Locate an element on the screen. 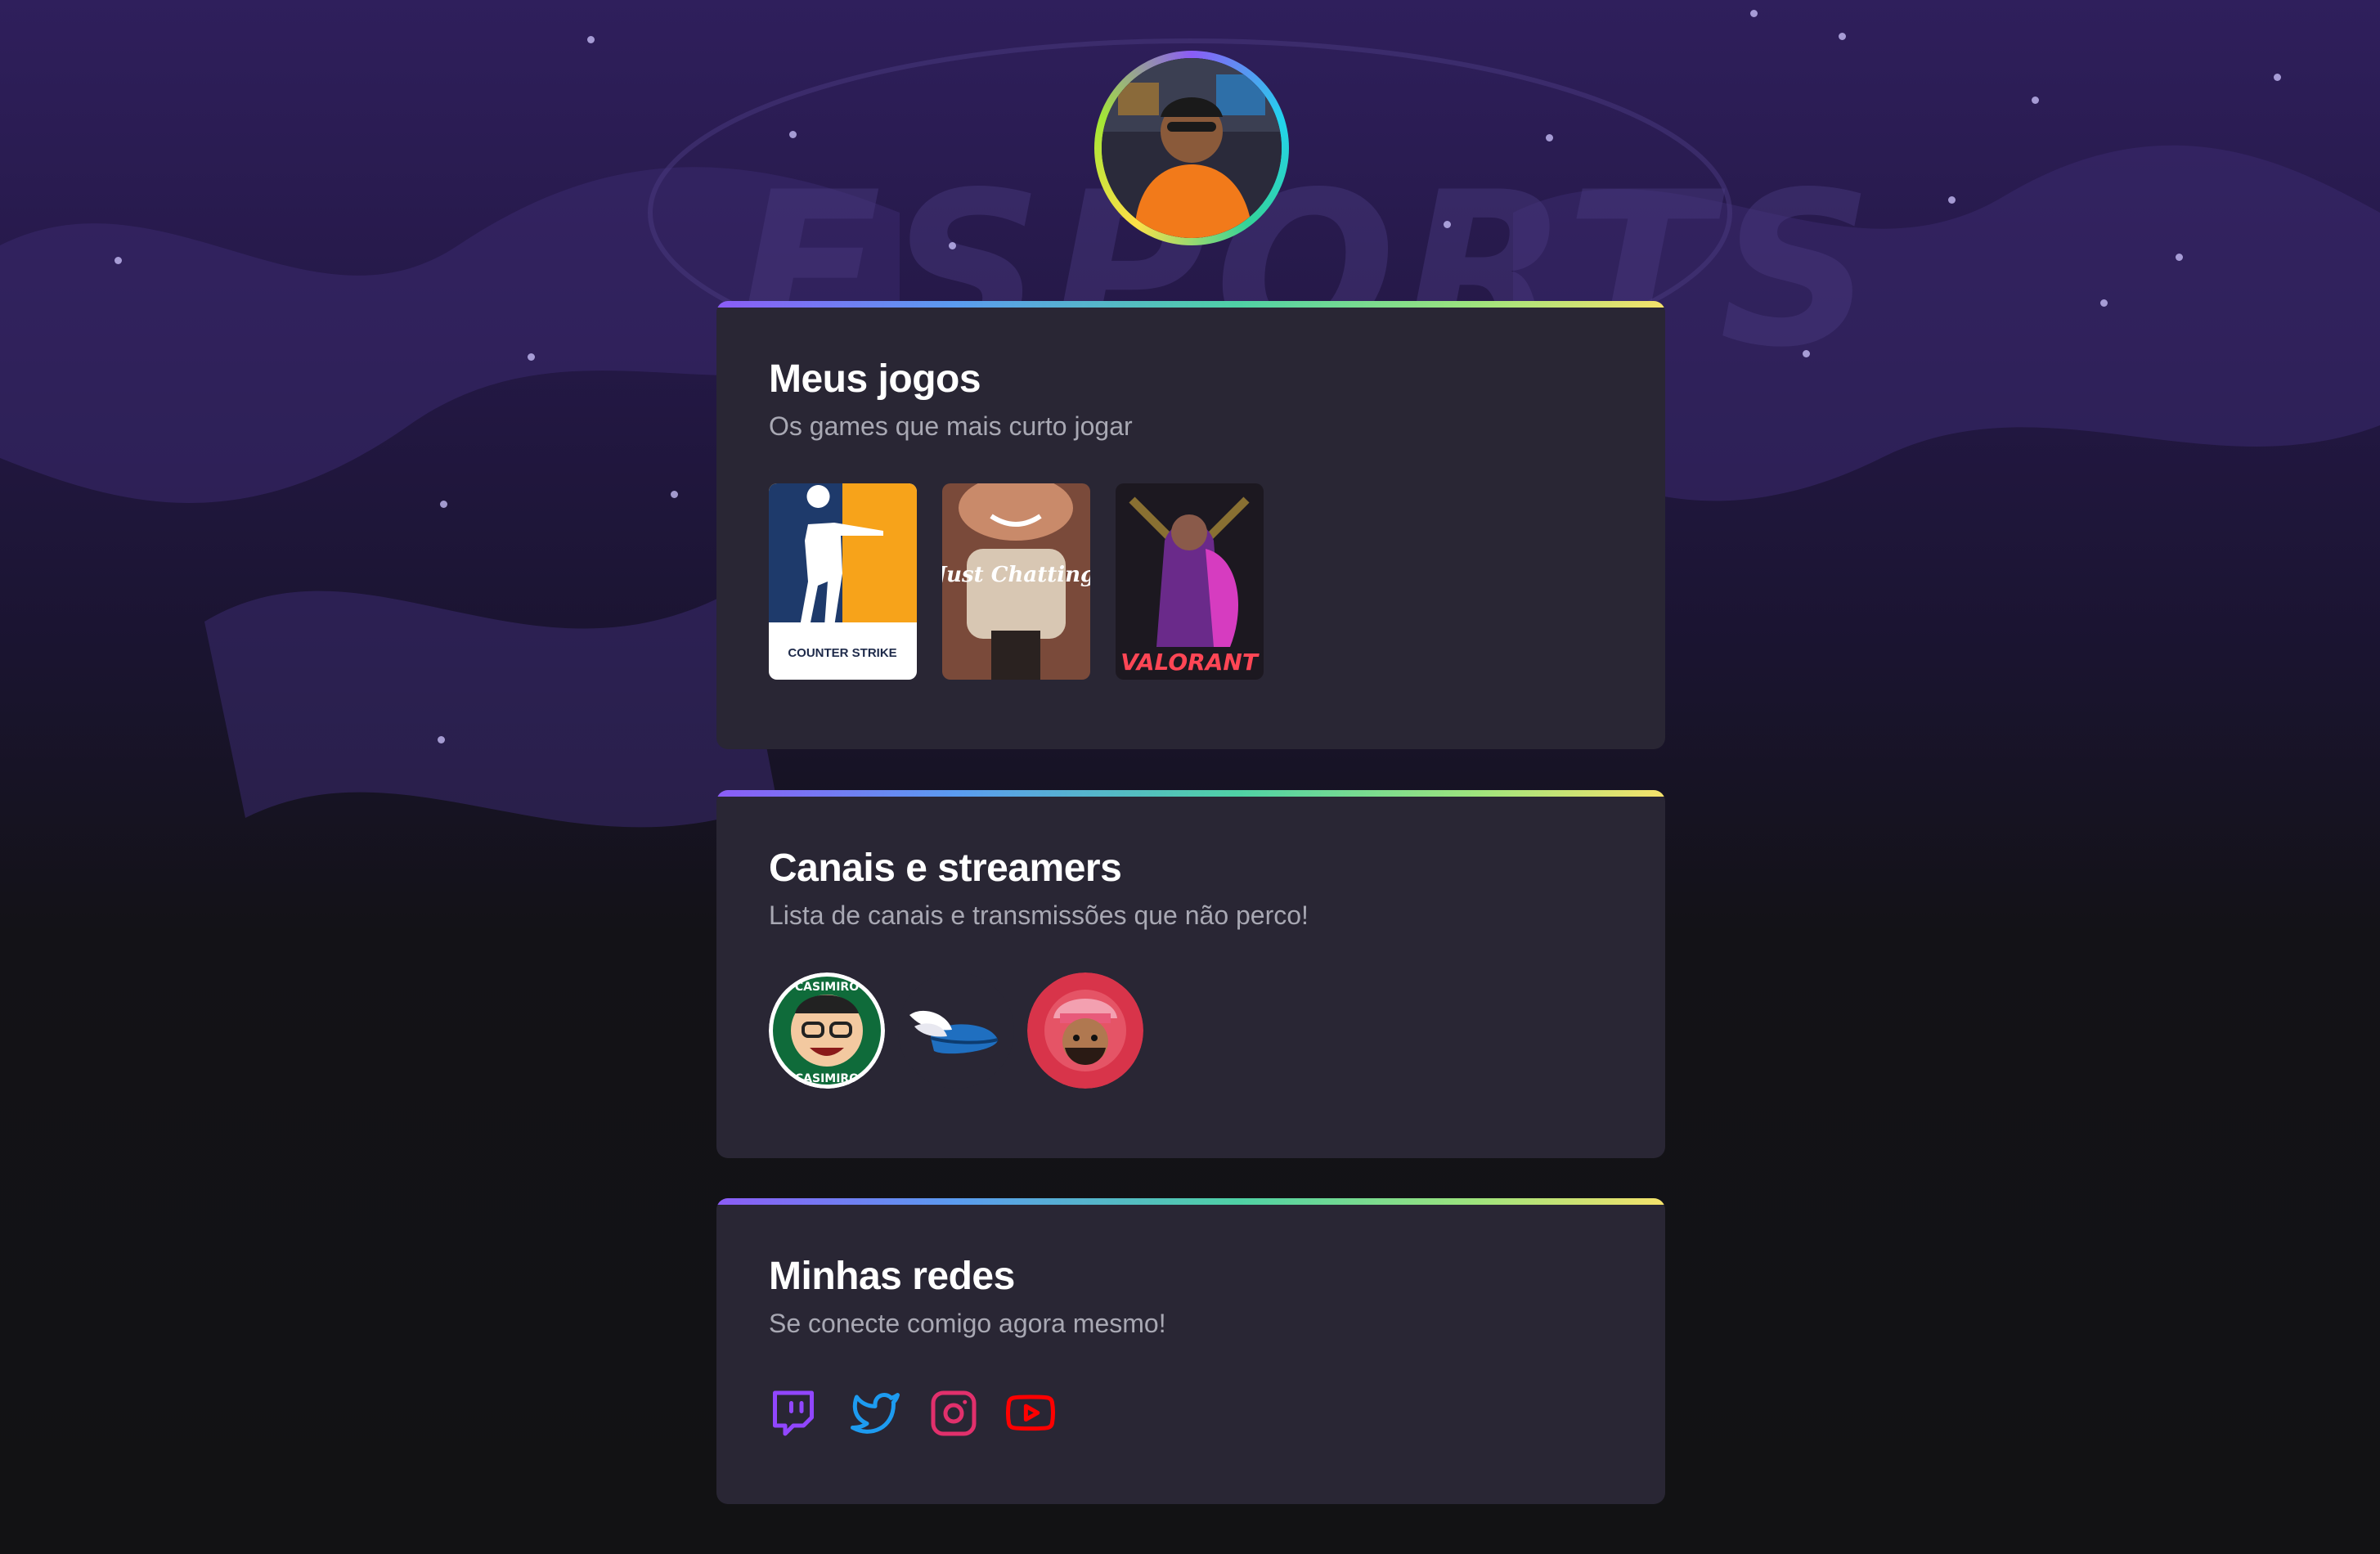  games-subtitle: Os games que mais curto jogar is located at coordinates (951, 426).